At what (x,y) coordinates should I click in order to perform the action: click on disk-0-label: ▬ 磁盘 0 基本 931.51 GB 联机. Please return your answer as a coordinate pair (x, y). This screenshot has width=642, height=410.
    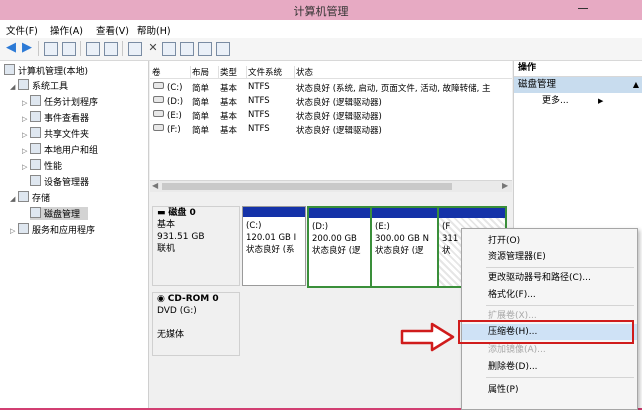
    Looking at the image, I should click on (196, 246).